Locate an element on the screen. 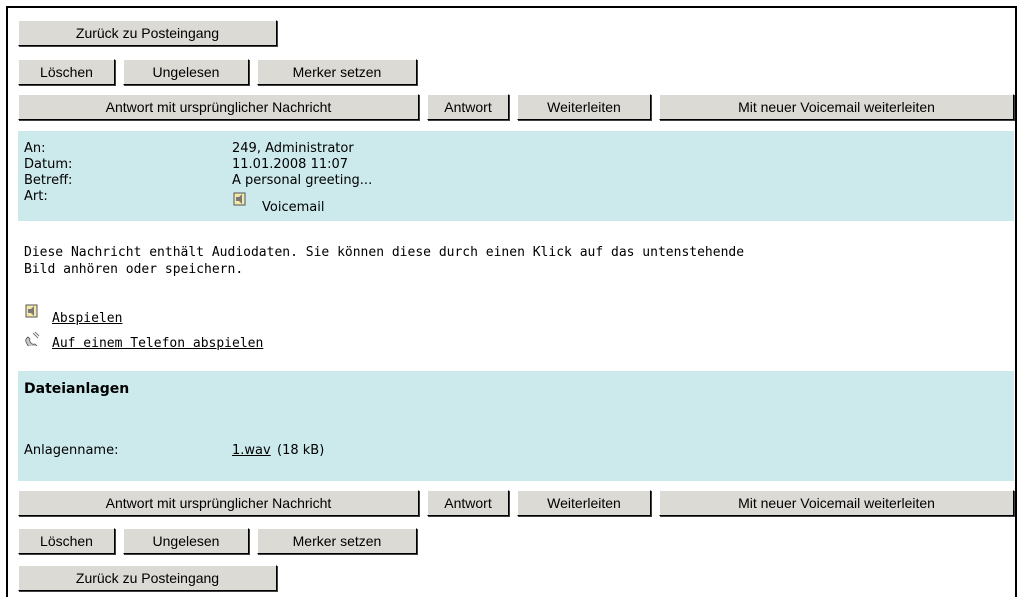 Image resolution: width=1021 pixels, height=597 pixels. mark-unread-button-top: Ungelesen is located at coordinates (186, 72).